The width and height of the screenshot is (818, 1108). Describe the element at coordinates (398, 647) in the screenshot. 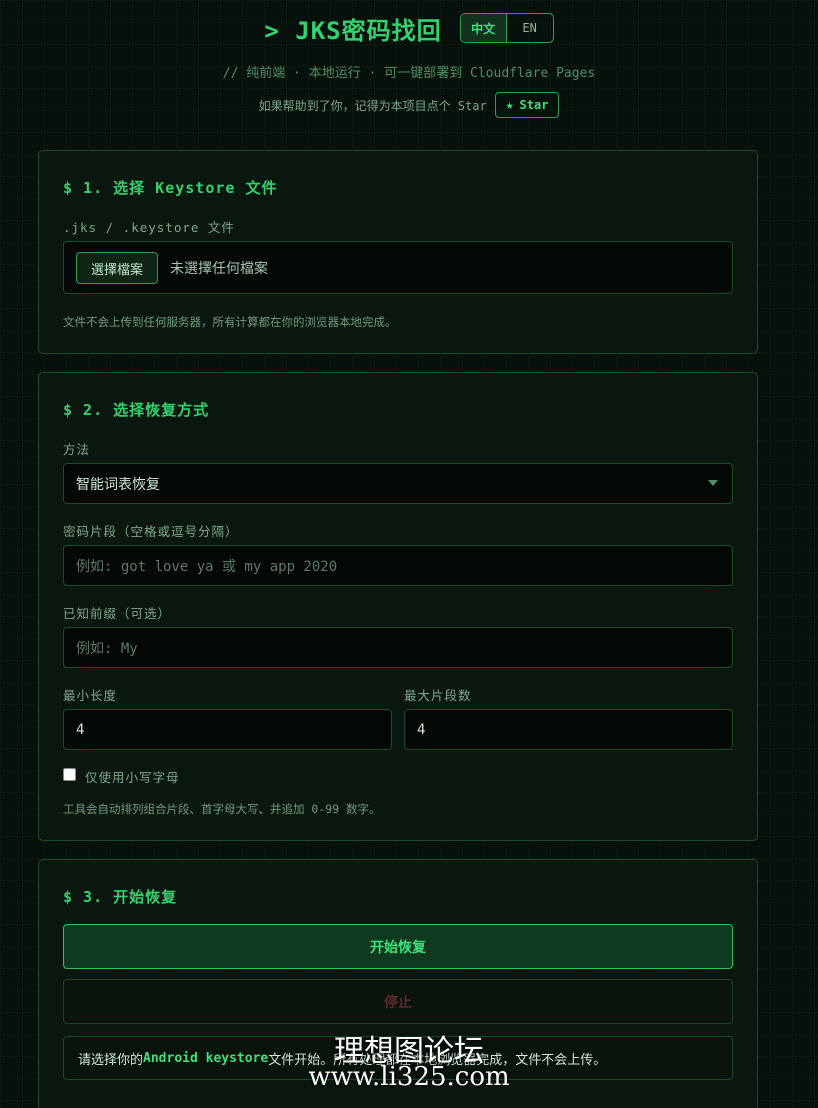

I see `prefix-input: 例如: My` at that location.